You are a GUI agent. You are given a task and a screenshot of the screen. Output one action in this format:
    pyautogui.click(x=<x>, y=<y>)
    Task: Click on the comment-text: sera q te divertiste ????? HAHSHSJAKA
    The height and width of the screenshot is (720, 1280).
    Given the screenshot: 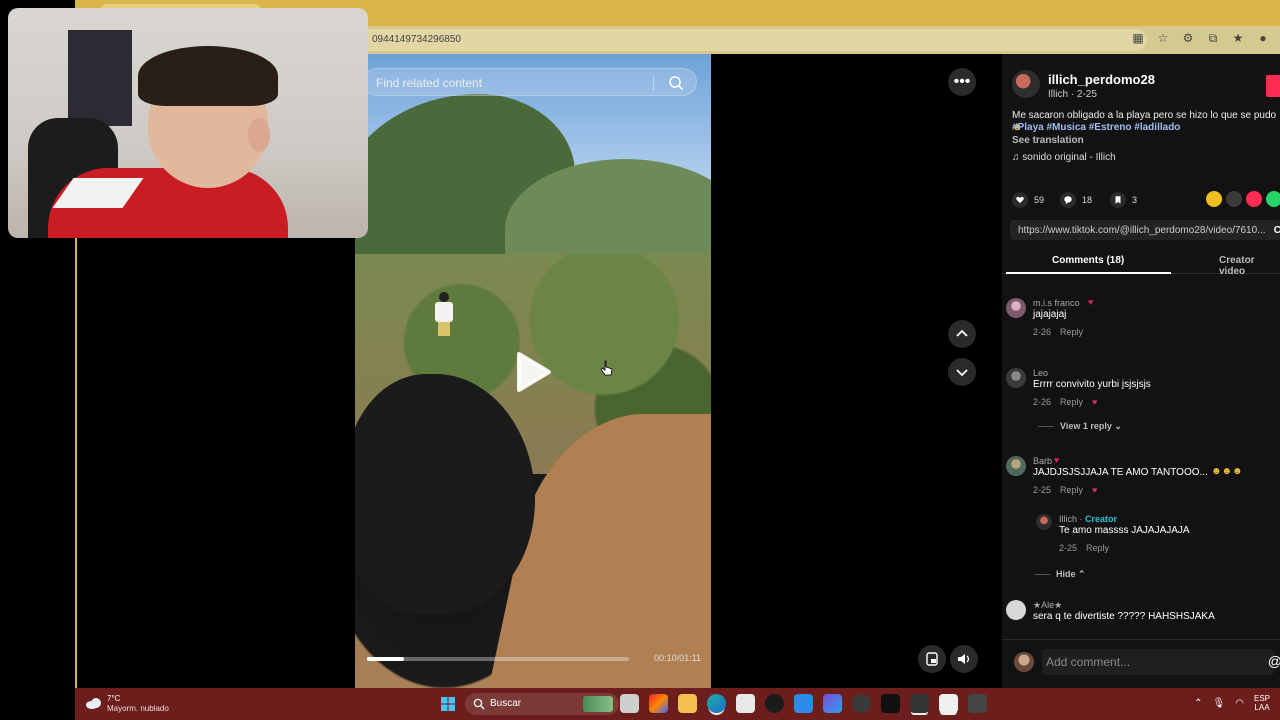 What is the action you would take?
    pyautogui.click(x=1124, y=616)
    